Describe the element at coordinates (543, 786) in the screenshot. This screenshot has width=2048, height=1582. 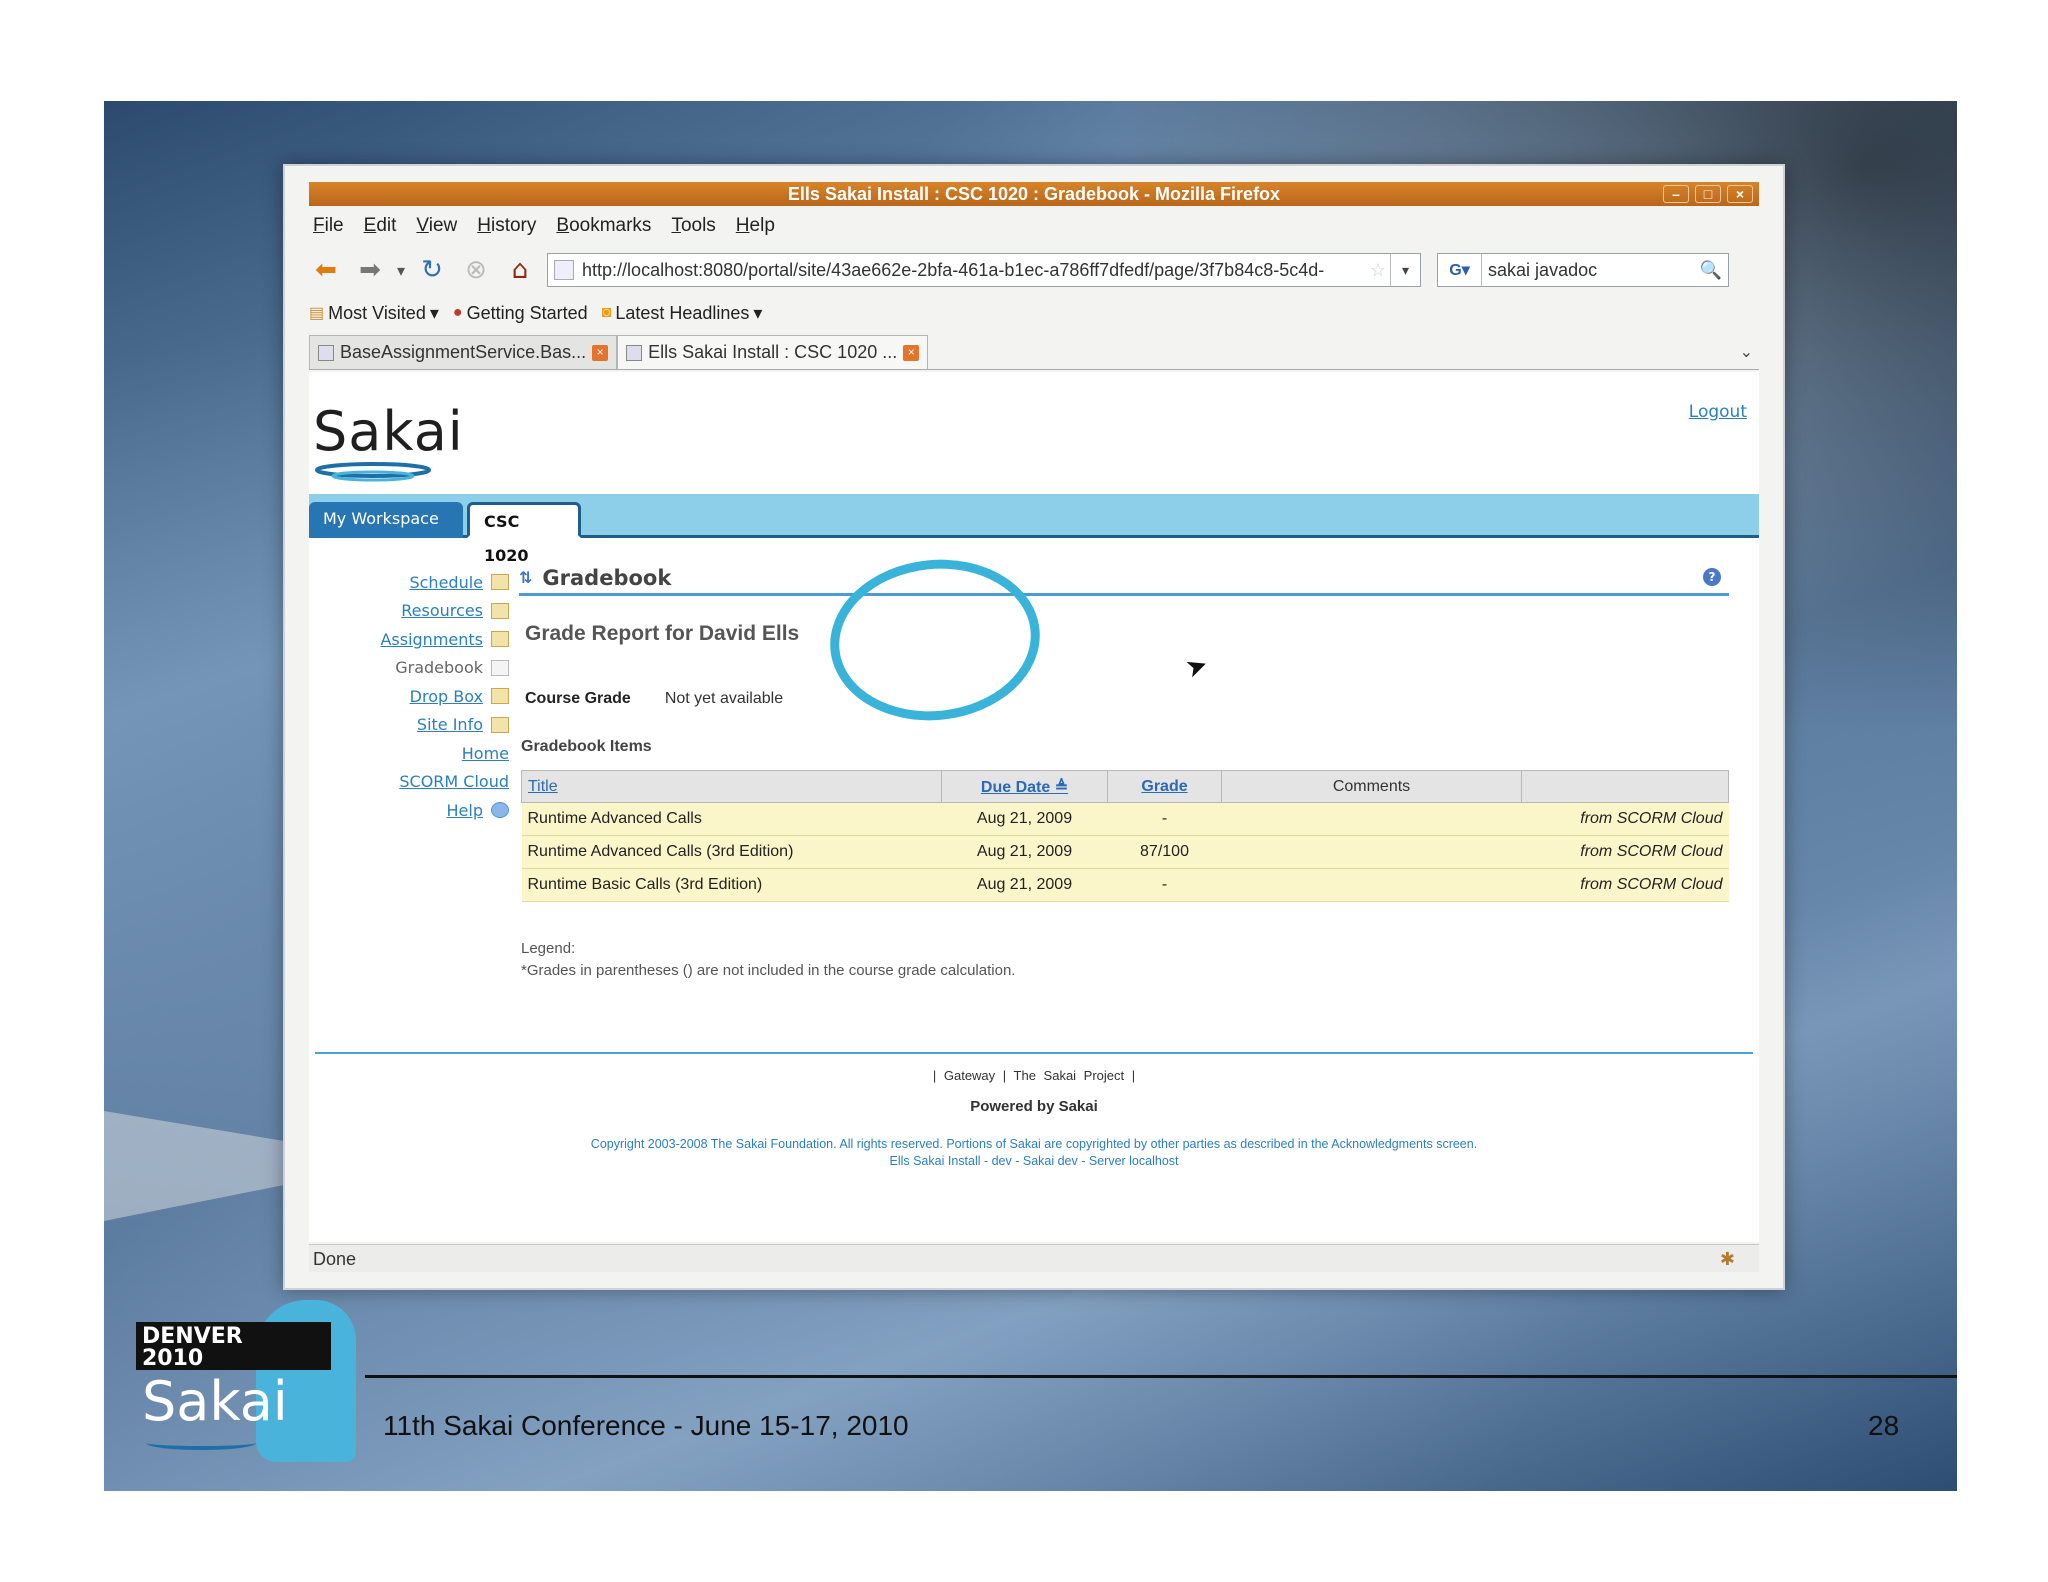
I see `header-label: Title` at that location.